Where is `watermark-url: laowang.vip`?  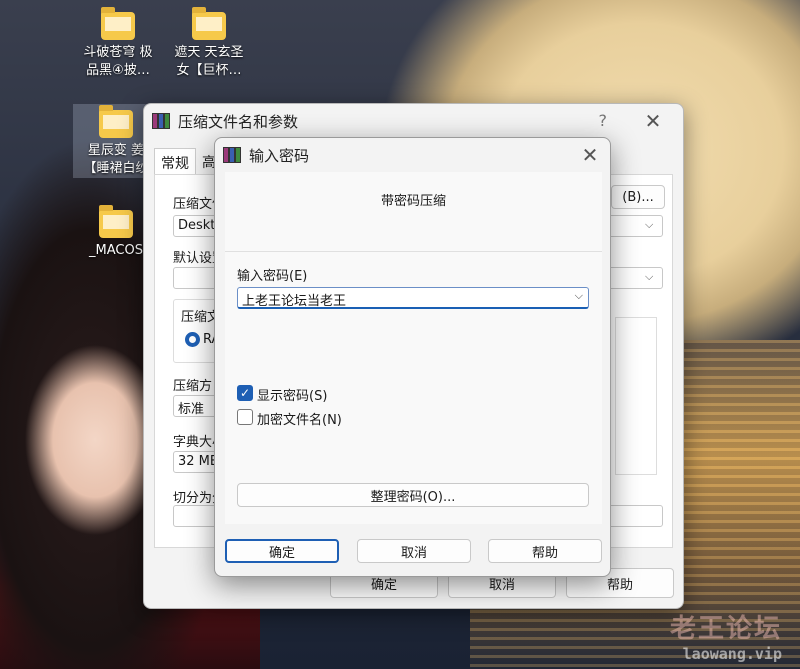
watermark-url: laowang.vip is located at coordinates (732, 654).